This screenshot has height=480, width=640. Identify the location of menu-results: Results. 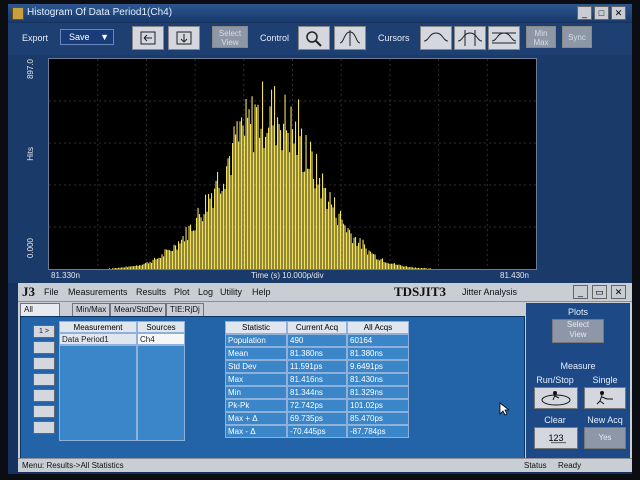
(151, 292).